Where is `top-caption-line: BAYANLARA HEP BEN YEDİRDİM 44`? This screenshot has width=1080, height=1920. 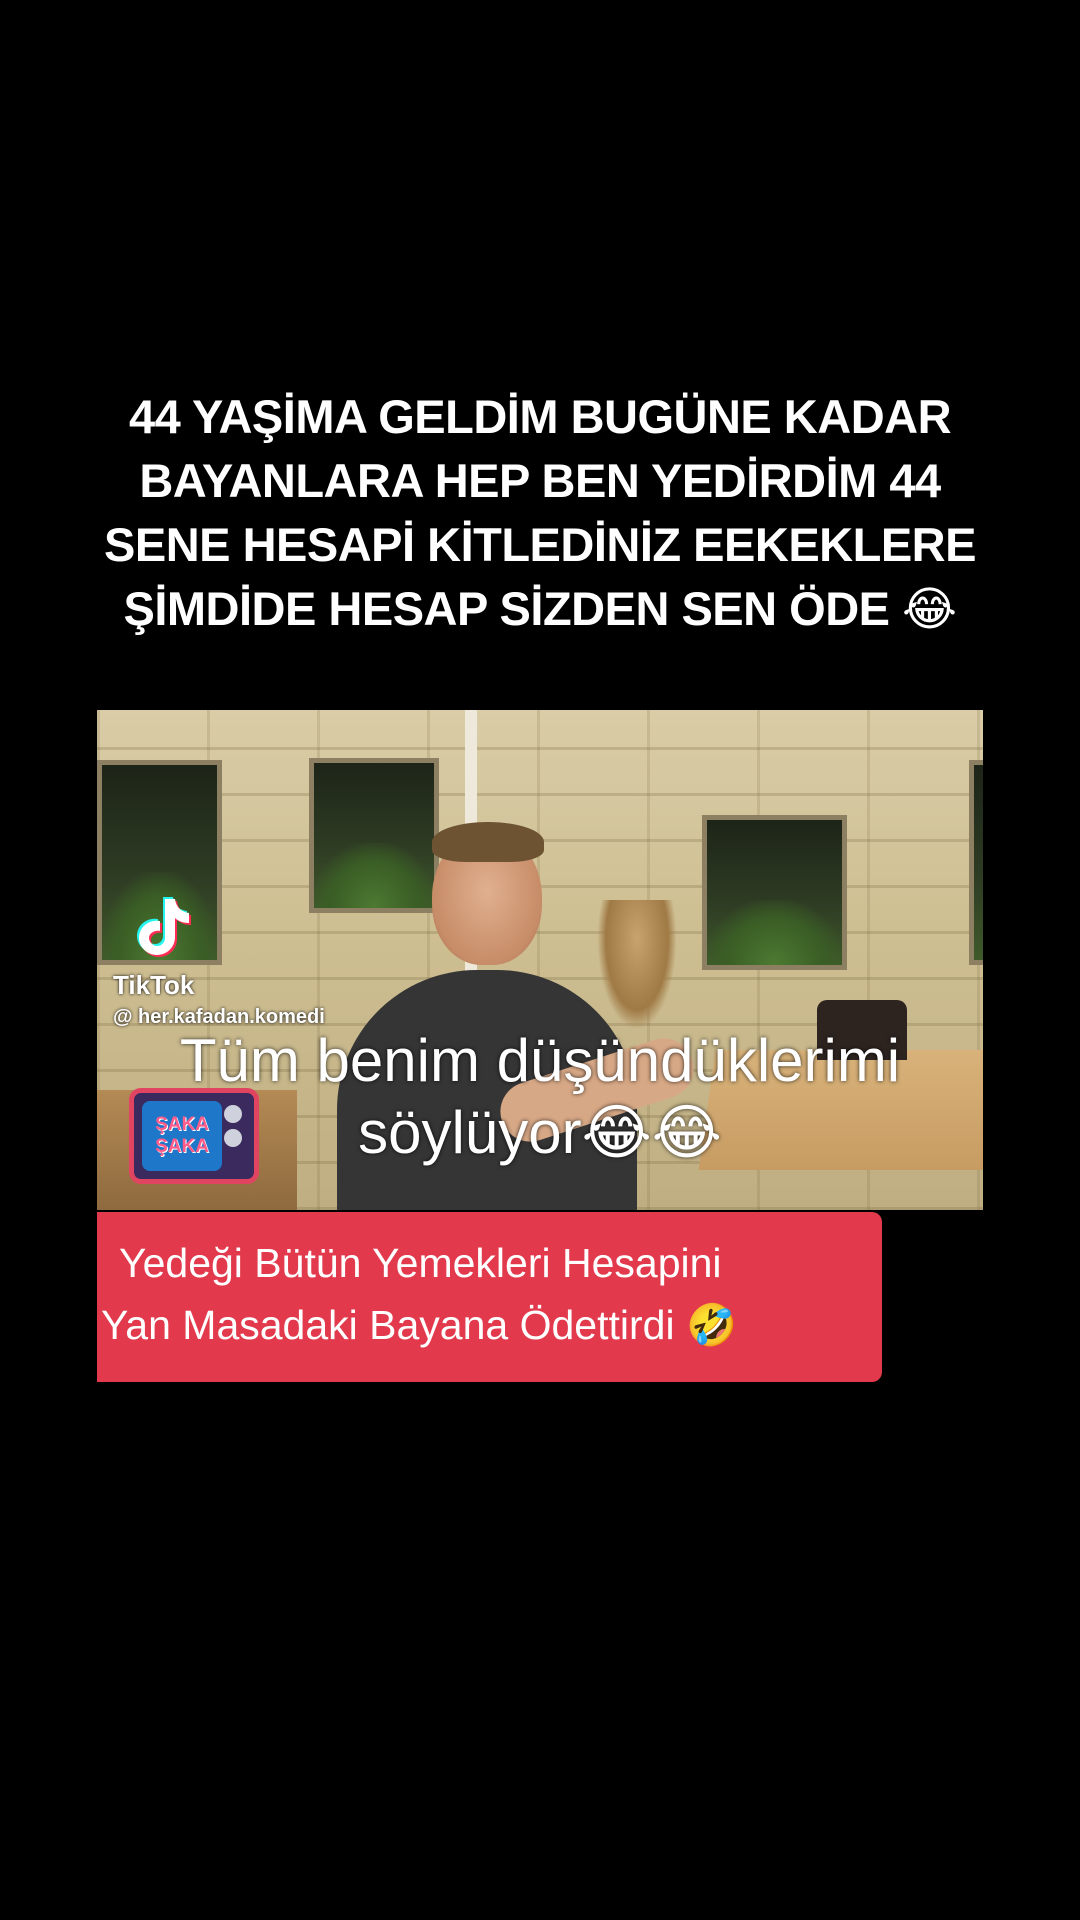
top-caption-line: BAYANLARA HEP BEN YEDİRDİM 44 is located at coordinates (540, 480).